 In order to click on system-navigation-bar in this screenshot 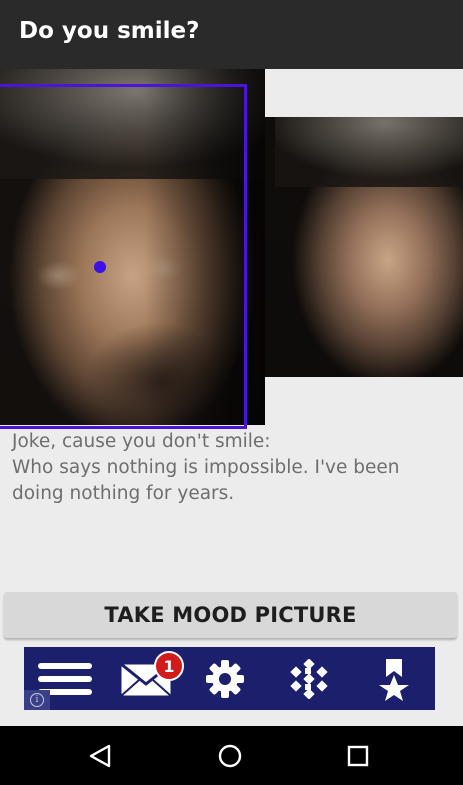, I will do `click(231, 755)`.